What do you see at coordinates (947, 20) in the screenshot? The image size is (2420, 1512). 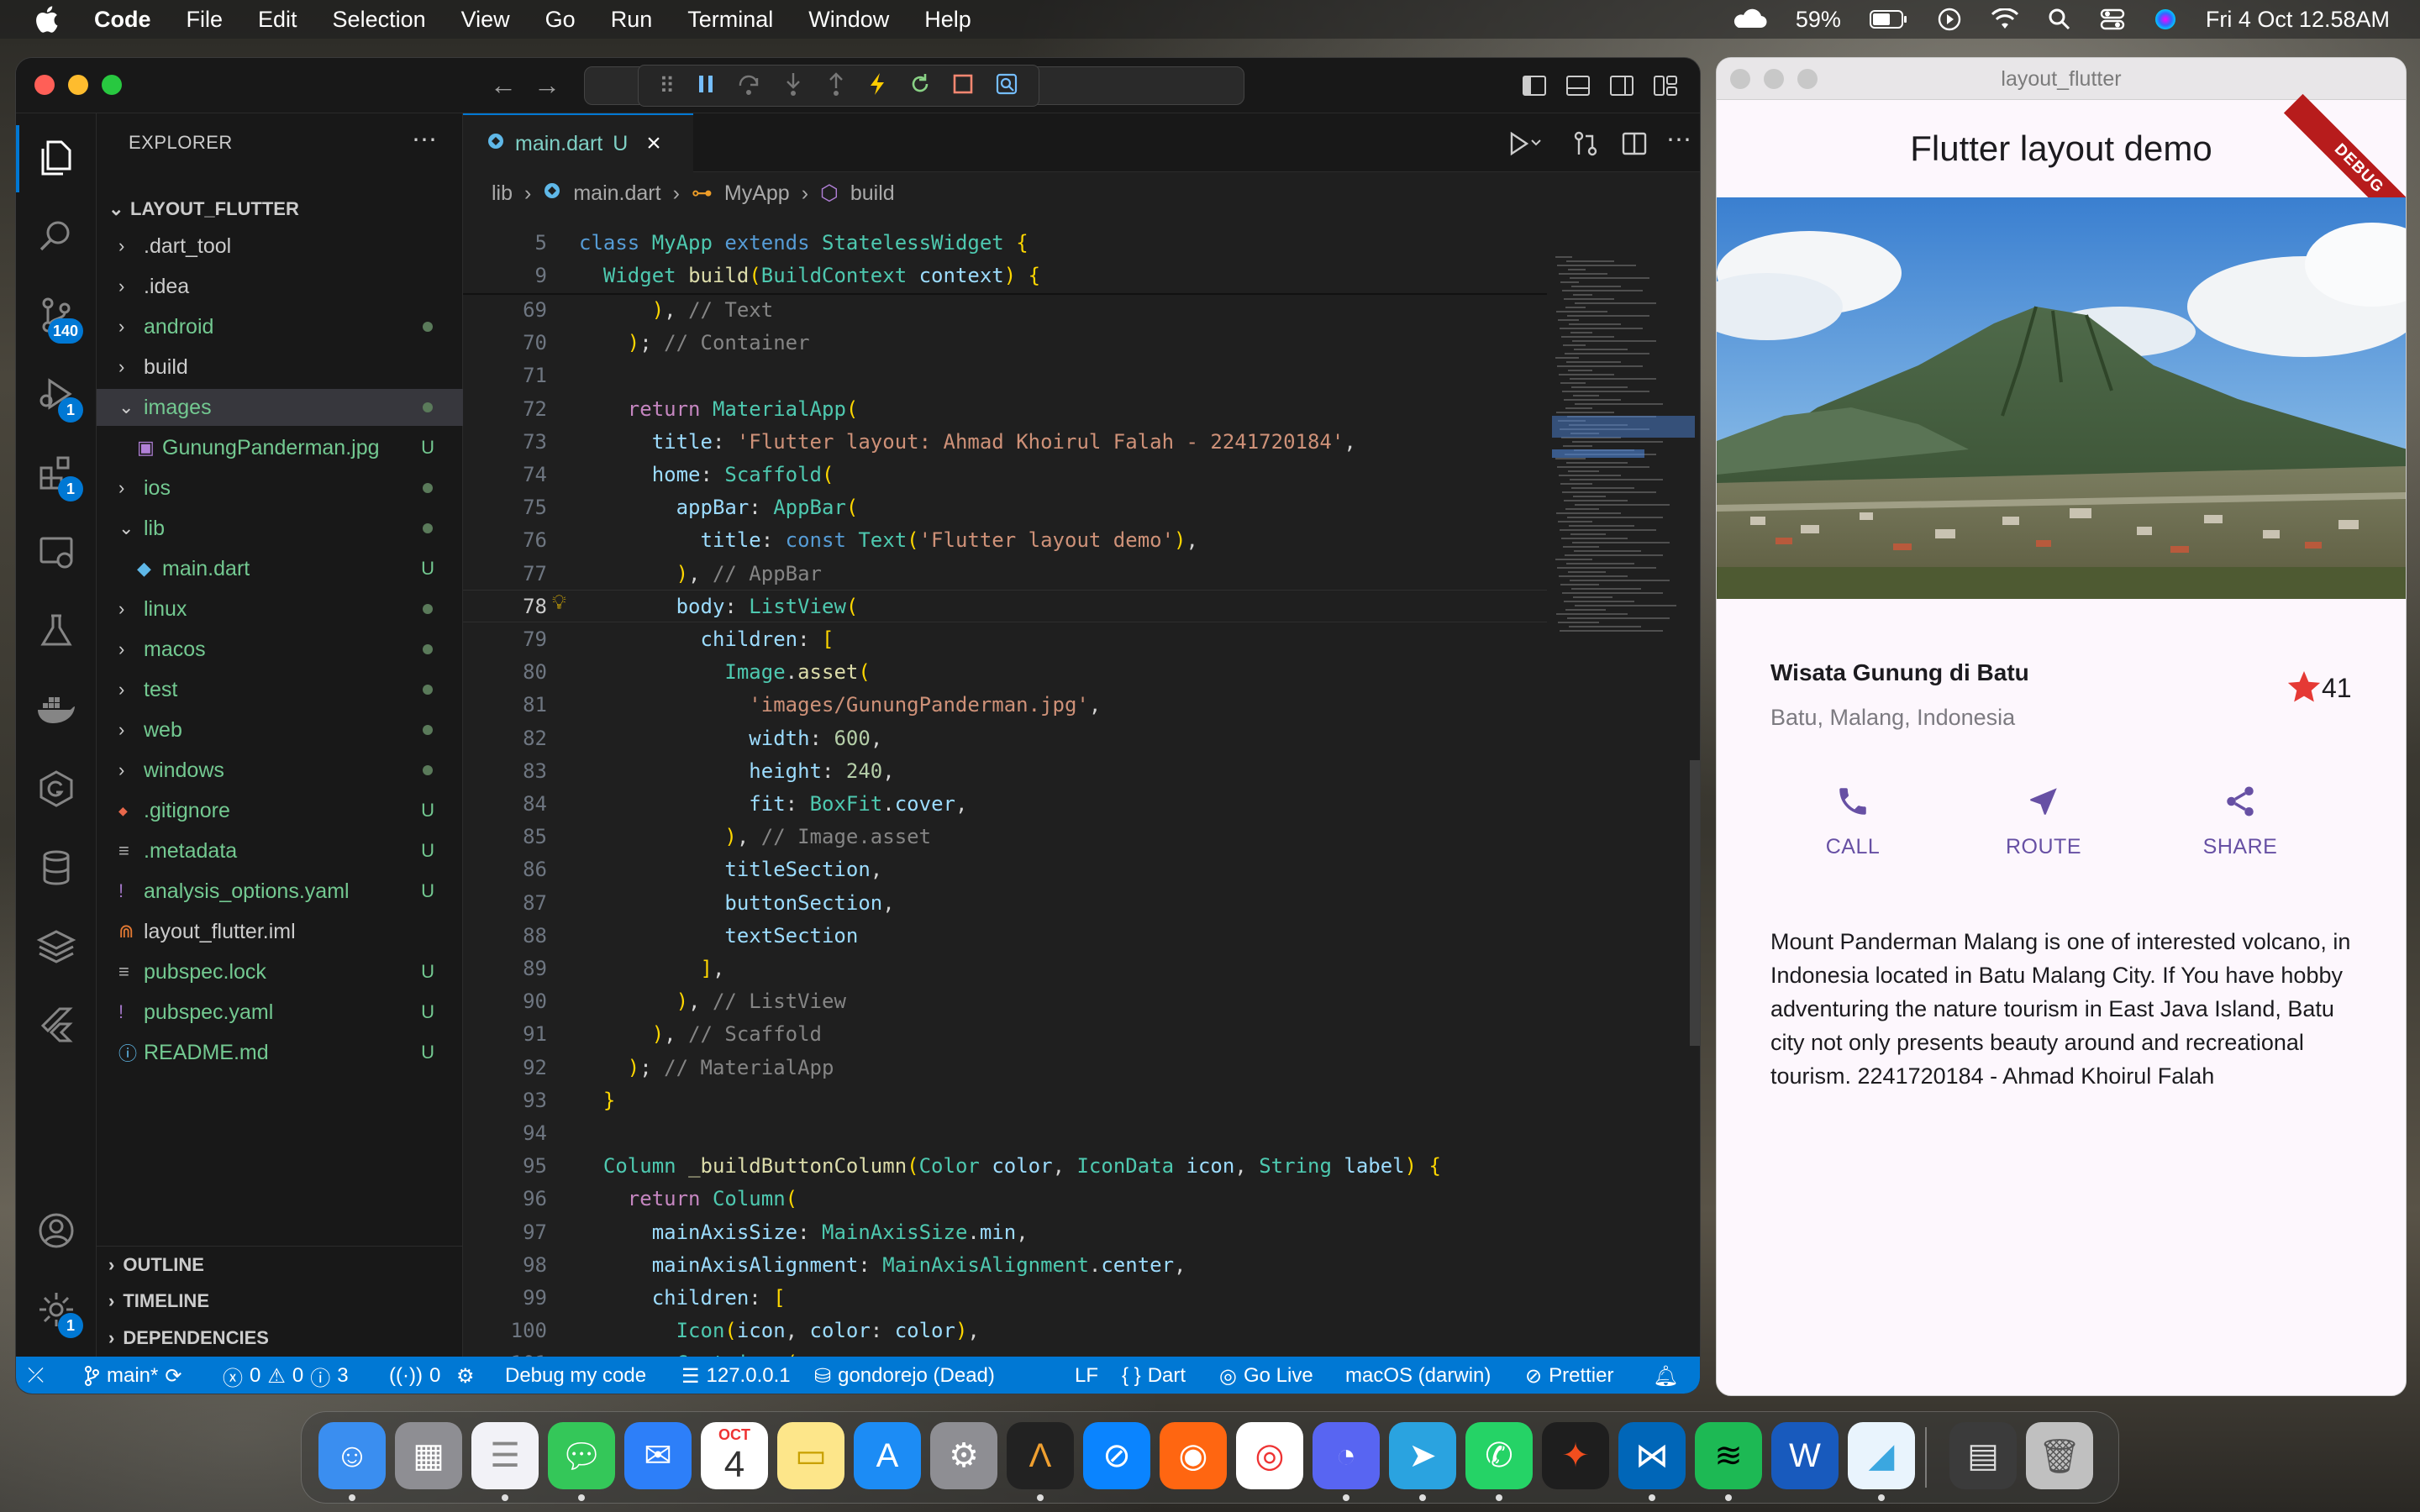 I see `menu-help: Help` at bounding box center [947, 20].